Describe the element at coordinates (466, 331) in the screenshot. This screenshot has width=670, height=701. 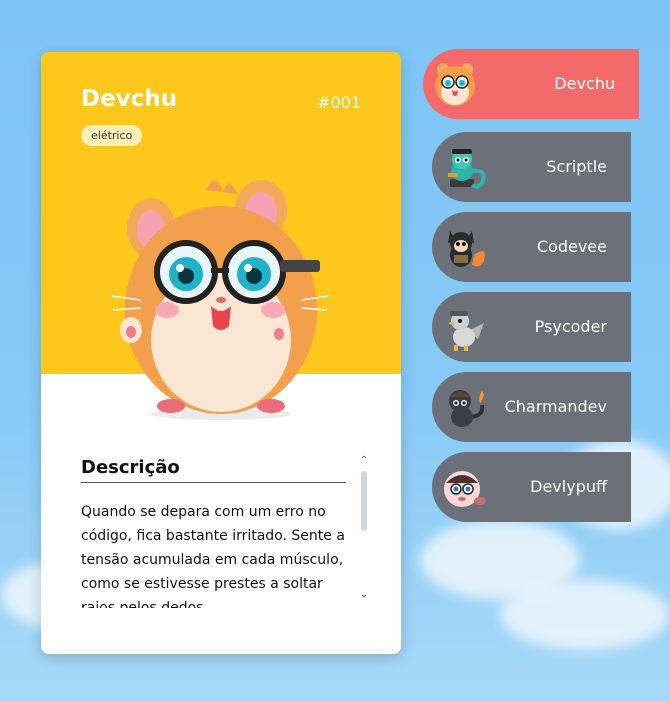
I see `duck-avatar-icon` at that location.